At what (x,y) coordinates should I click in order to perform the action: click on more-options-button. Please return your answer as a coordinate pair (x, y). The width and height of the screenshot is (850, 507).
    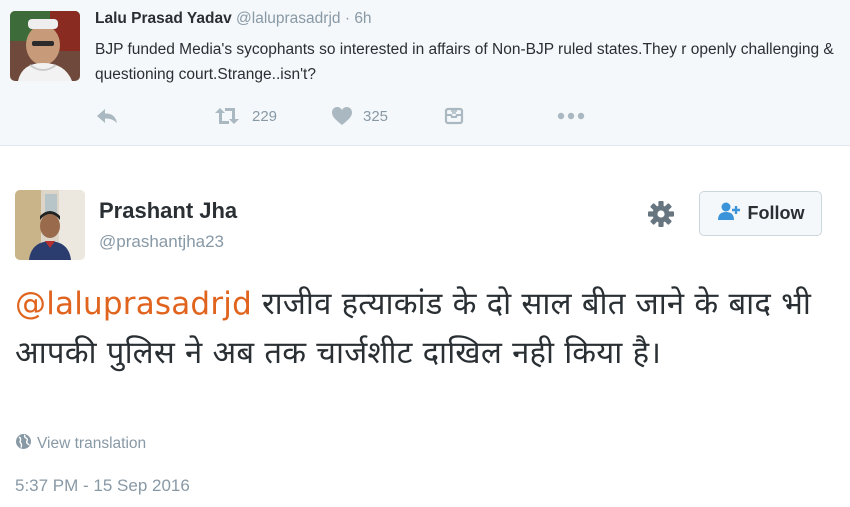
    Looking at the image, I should click on (571, 116).